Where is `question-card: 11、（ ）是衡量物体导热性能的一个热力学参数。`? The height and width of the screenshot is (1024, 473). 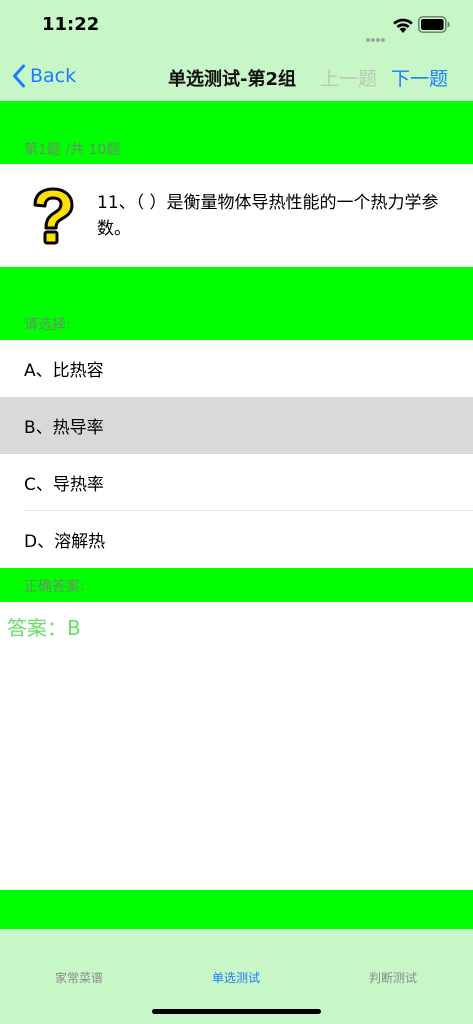
question-card: 11、（ ）是衡量物体导热性能的一个热力学参数。 is located at coordinates (236, 215).